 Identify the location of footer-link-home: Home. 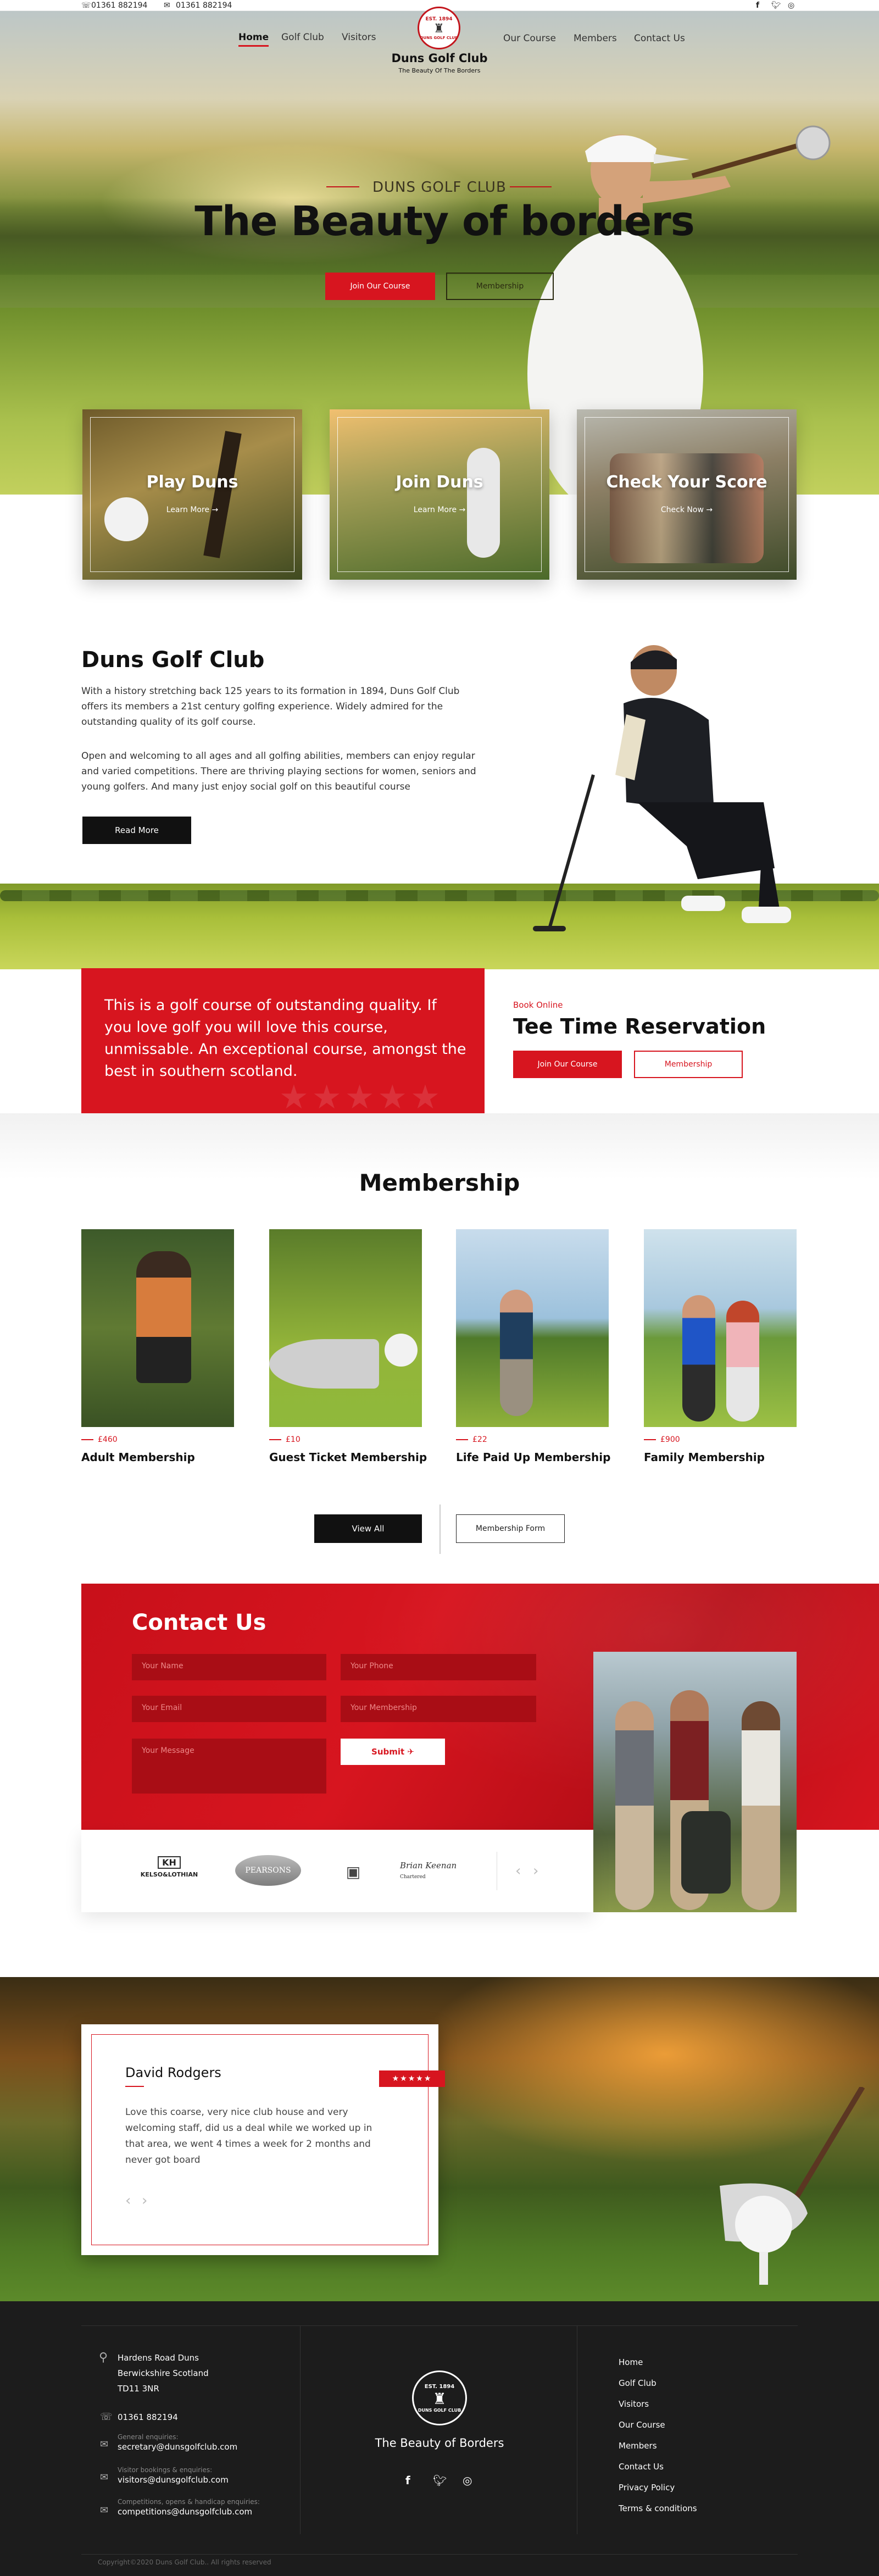
(631, 2362).